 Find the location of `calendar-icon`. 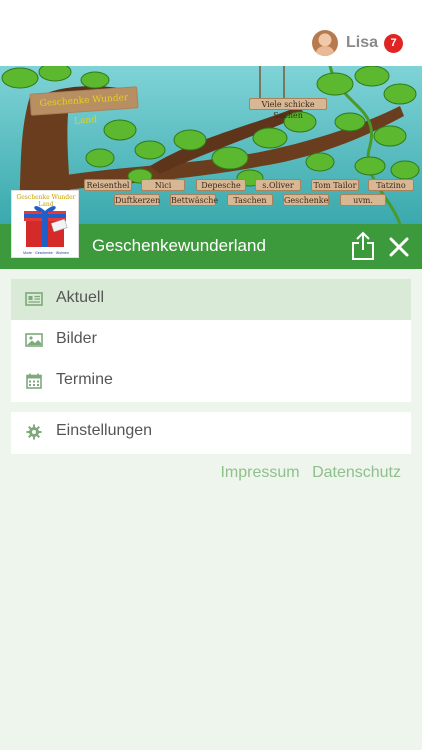

calendar-icon is located at coordinates (34, 381).